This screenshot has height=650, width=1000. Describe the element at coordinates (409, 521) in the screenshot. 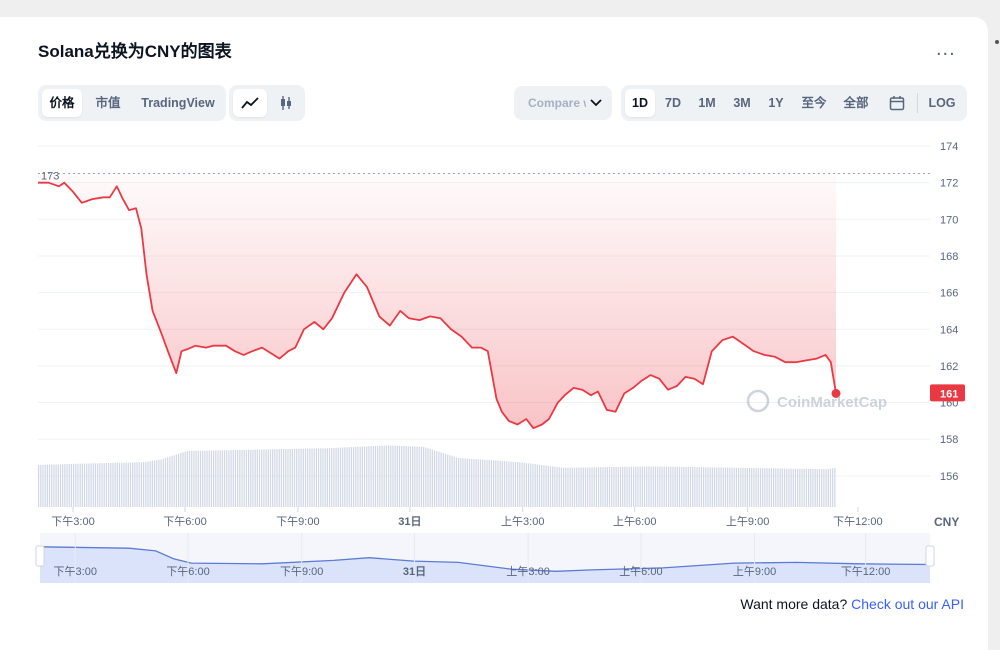

I see `x-tick-label: 31日` at that location.